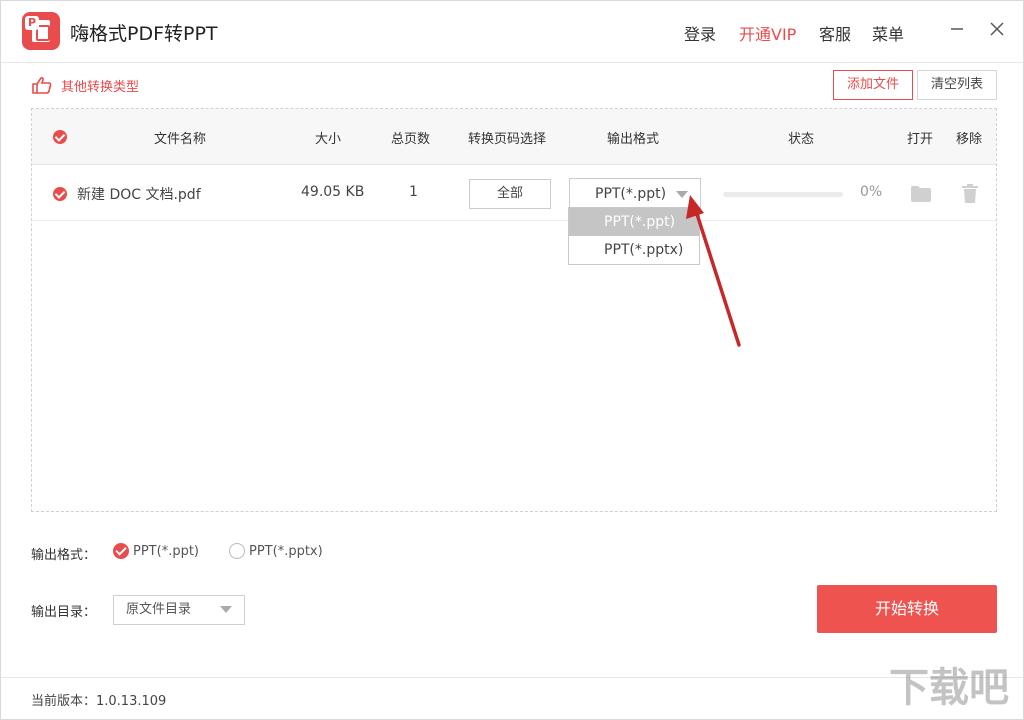 The width and height of the screenshot is (1024, 720). What do you see at coordinates (159, 609) in the screenshot?
I see `output-dir-value: 原文件目录` at bounding box center [159, 609].